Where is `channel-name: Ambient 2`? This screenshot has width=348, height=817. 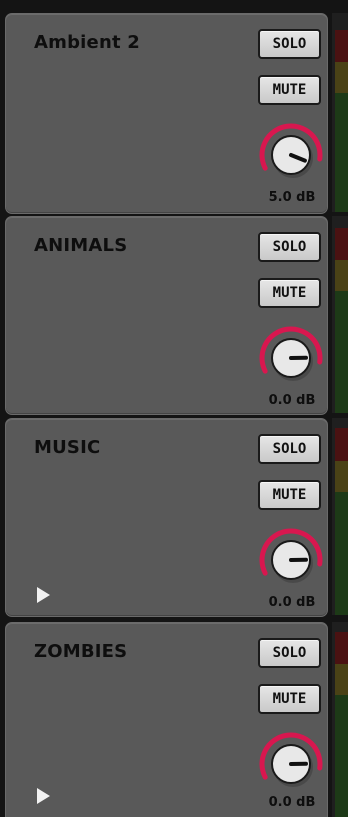
channel-name: Ambient 2 is located at coordinates (87, 42).